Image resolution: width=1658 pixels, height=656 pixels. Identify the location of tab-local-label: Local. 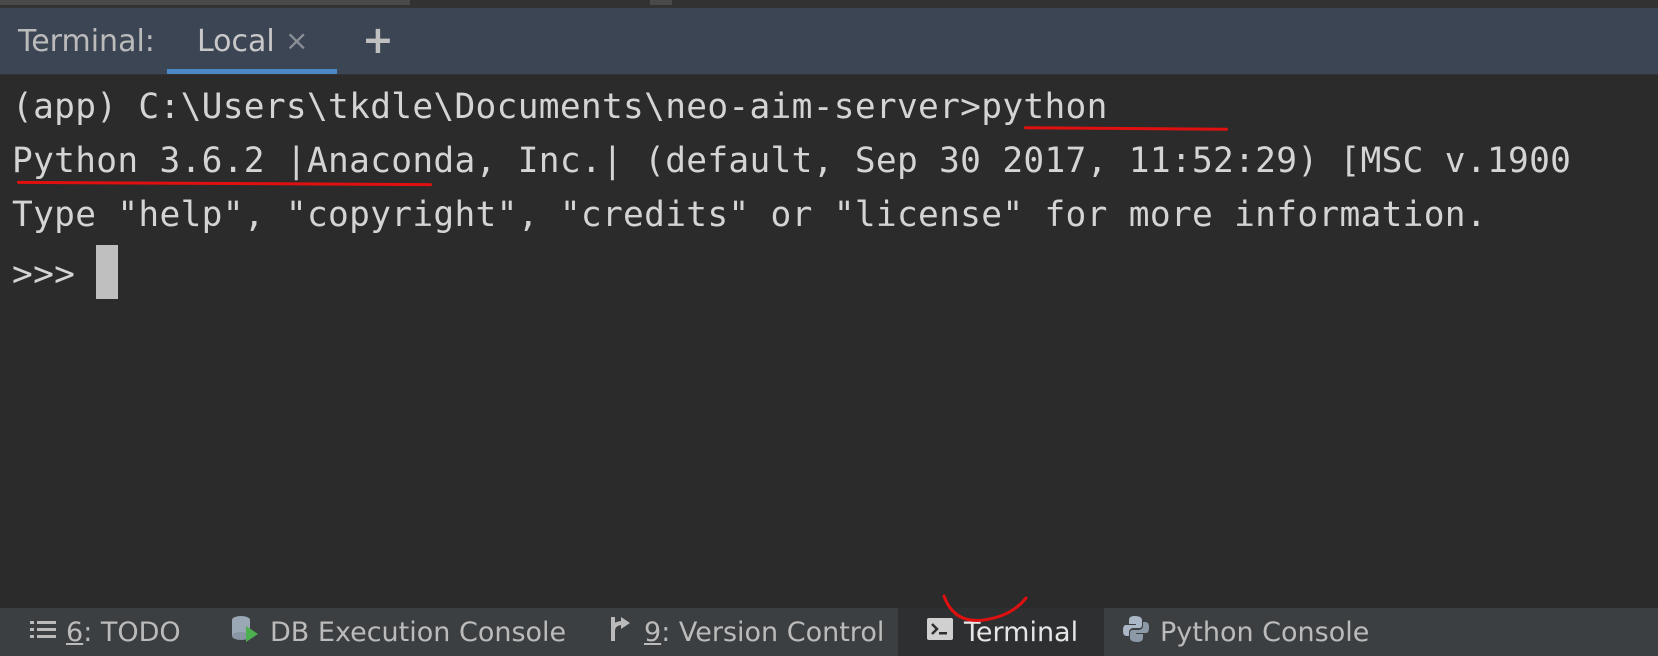
(236, 41).